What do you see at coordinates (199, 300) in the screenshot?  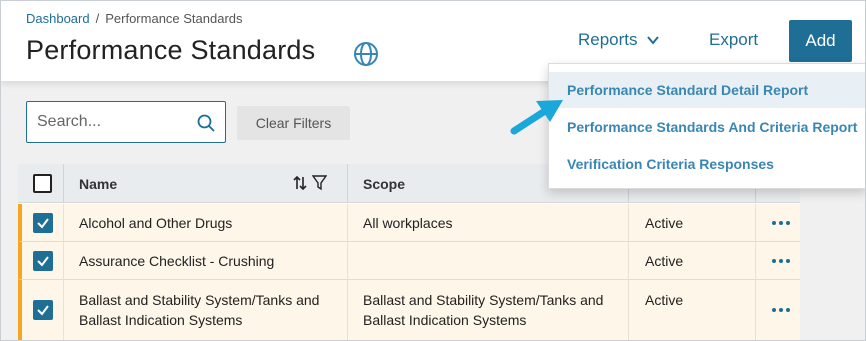 I see `row-name-line: Ballast and Stability System/Tanks and` at bounding box center [199, 300].